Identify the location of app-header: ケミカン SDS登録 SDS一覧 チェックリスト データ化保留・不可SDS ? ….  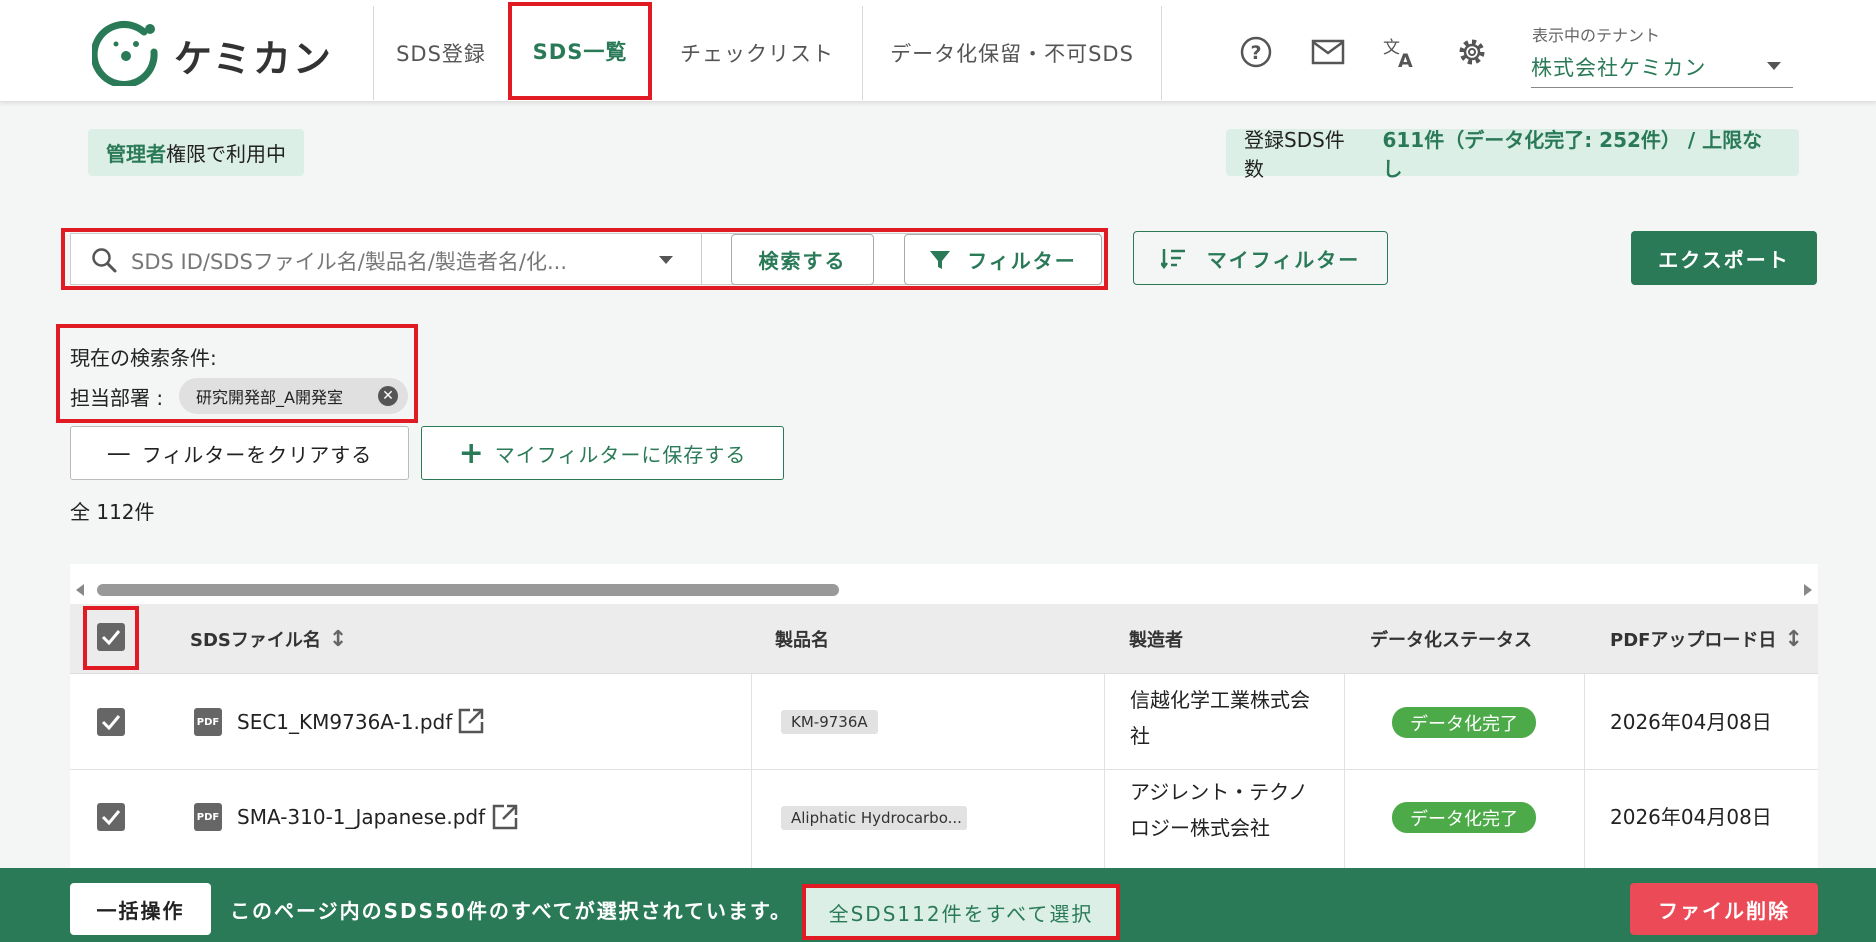
(938, 51).